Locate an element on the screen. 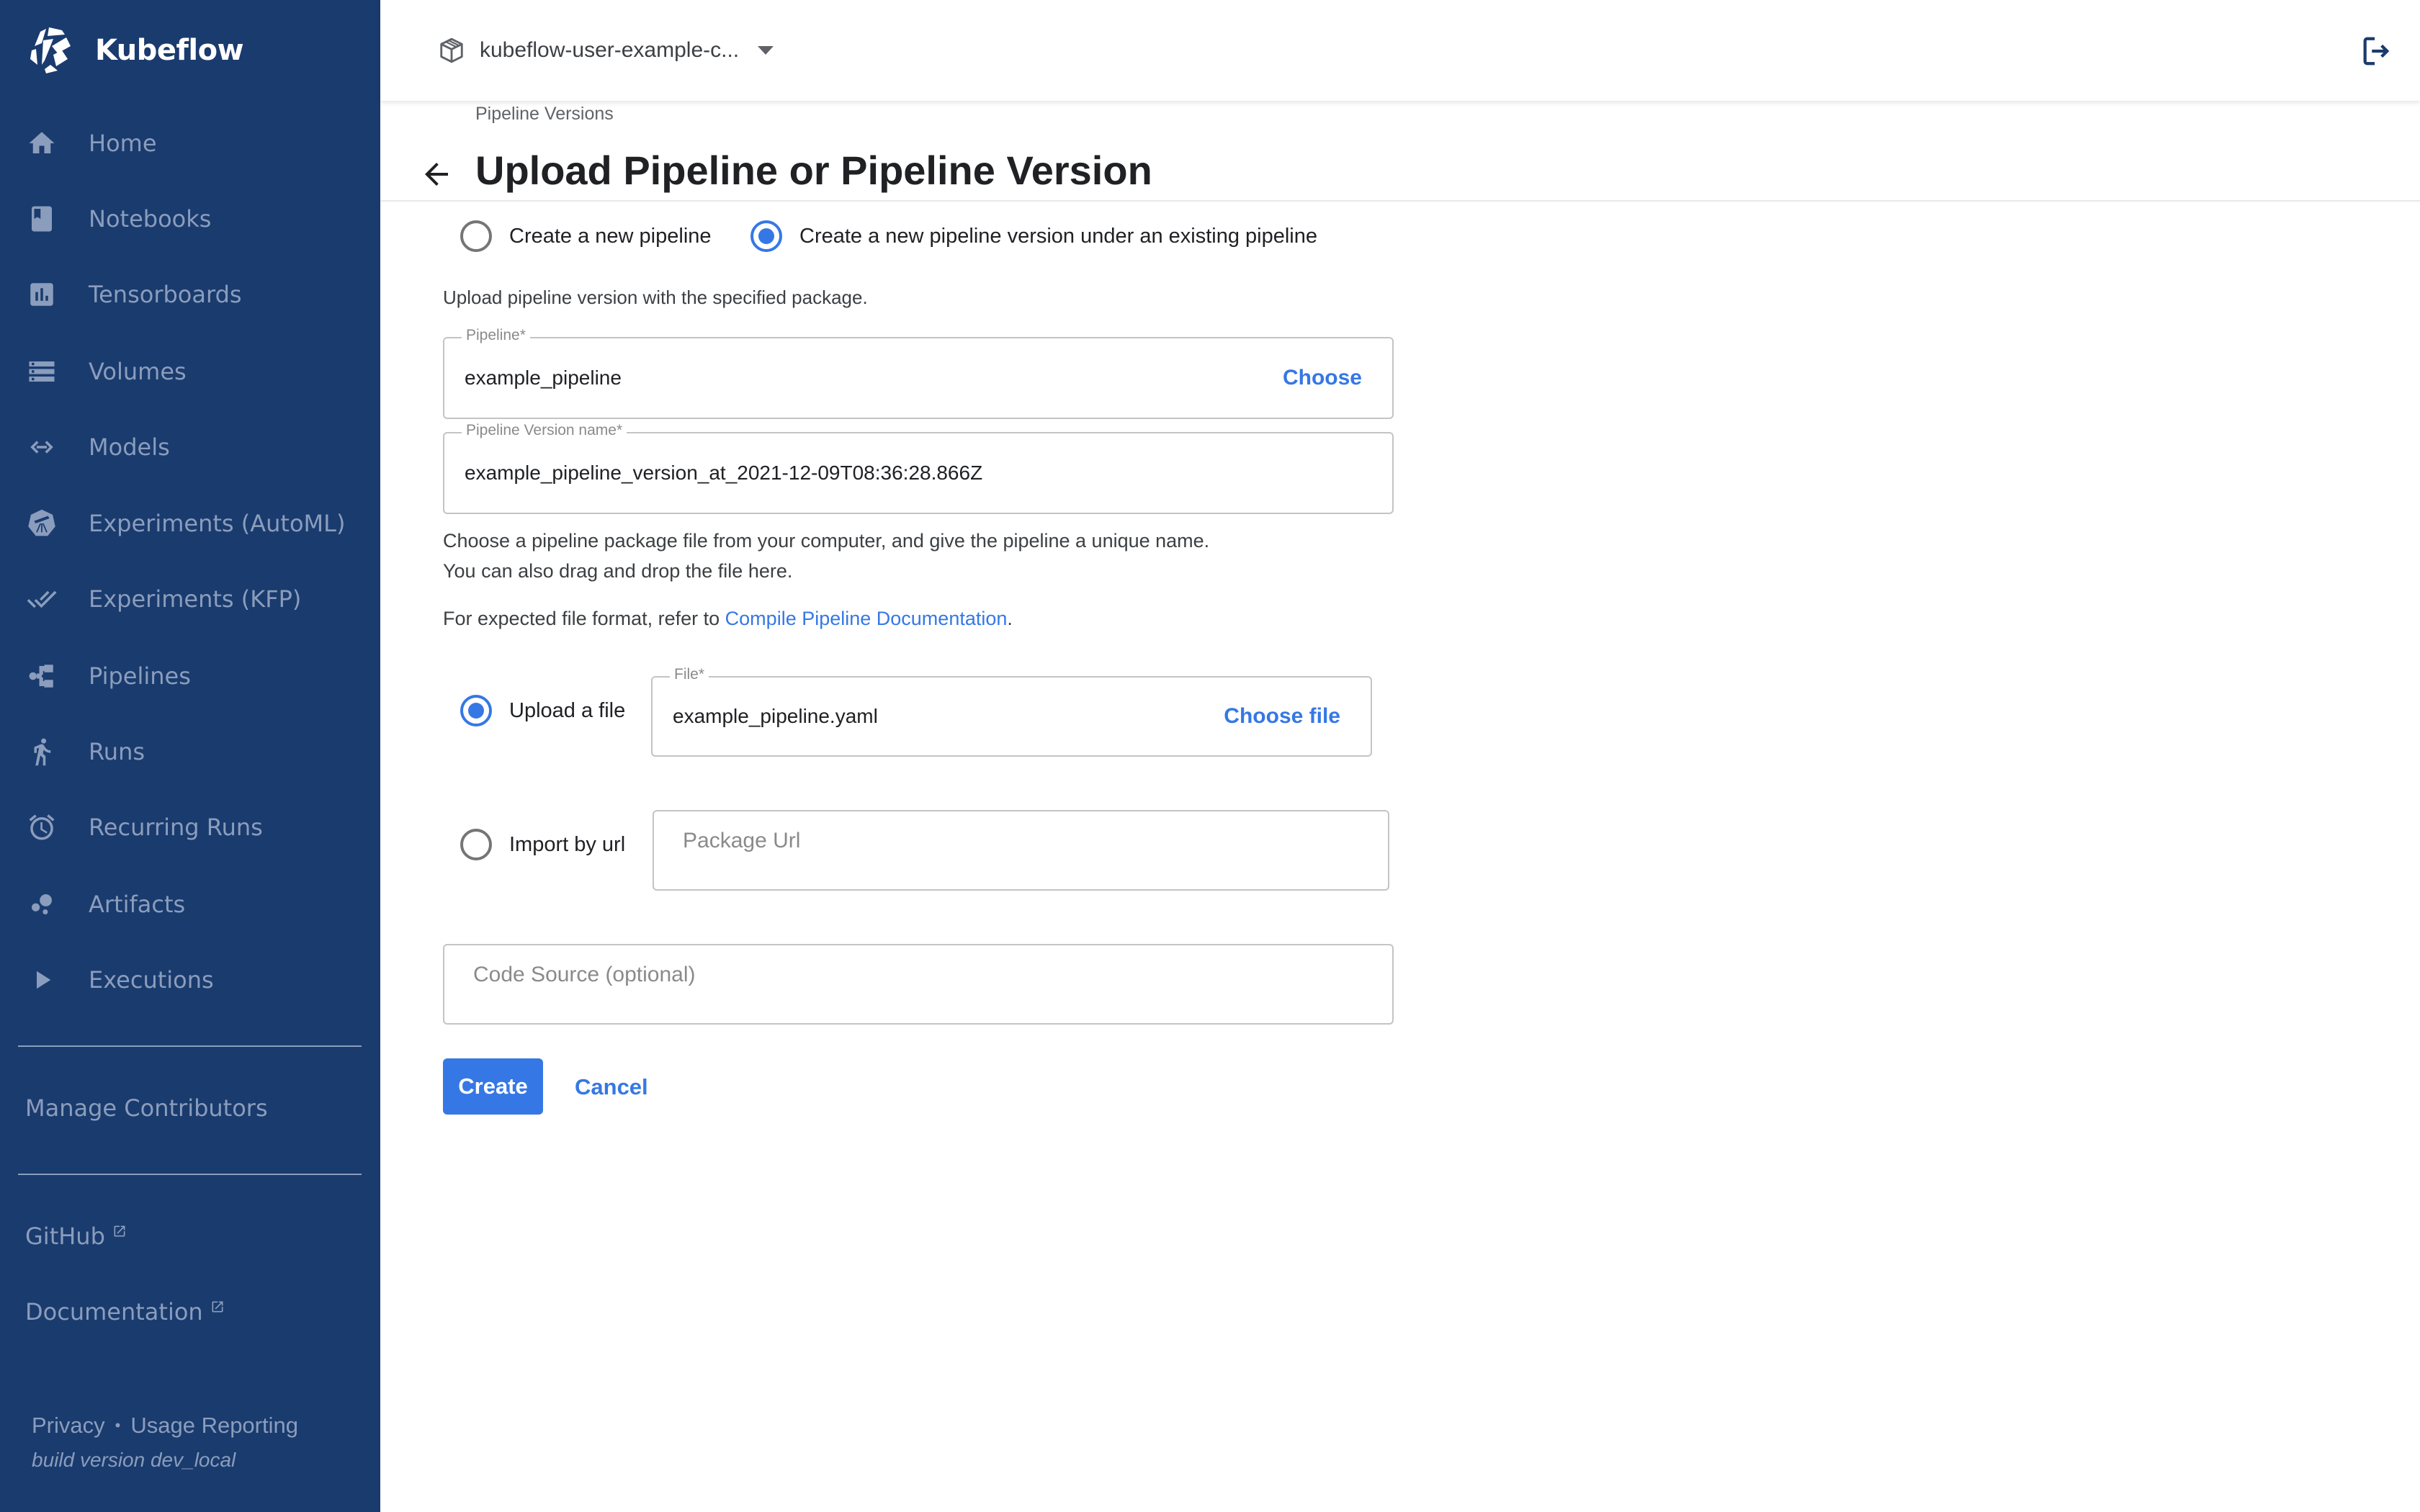 The width and height of the screenshot is (2420, 1512). kubeflow-logo: Kubeflow is located at coordinates (134, 50).